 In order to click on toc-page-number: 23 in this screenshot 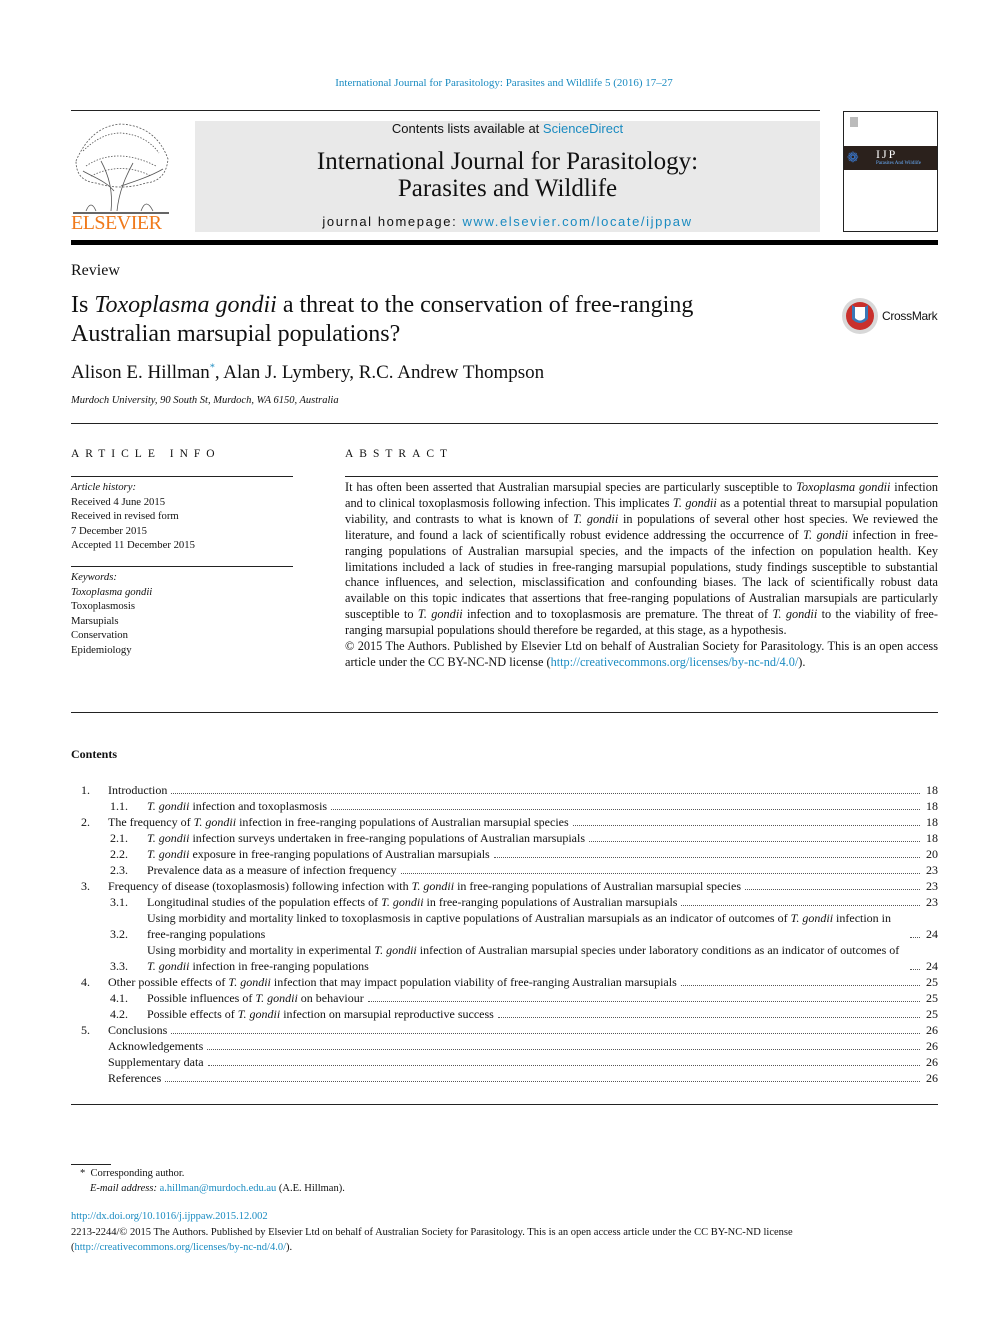, I will do `click(932, 870)`.